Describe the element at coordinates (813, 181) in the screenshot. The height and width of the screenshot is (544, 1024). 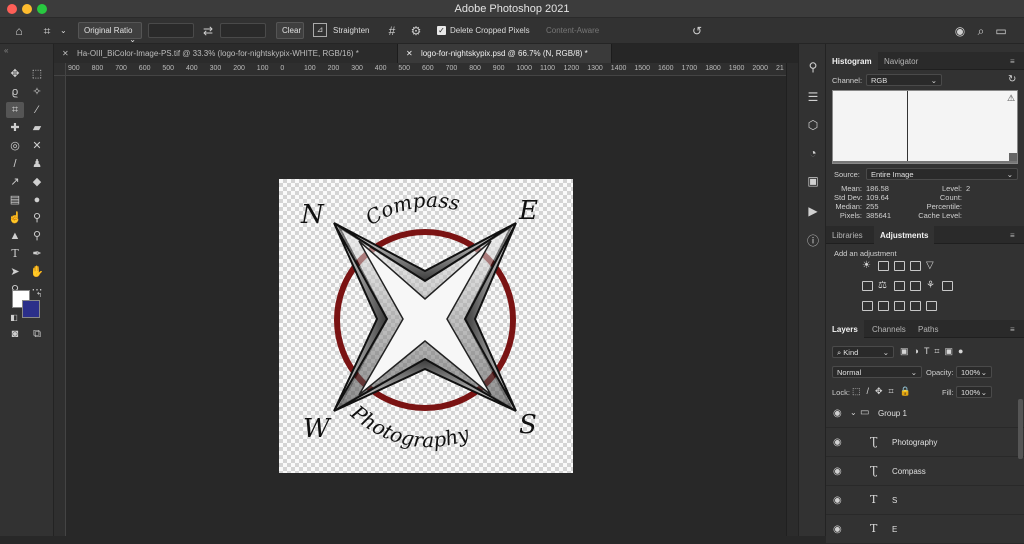
I see `actions-panel-icon: ▣` at that location.